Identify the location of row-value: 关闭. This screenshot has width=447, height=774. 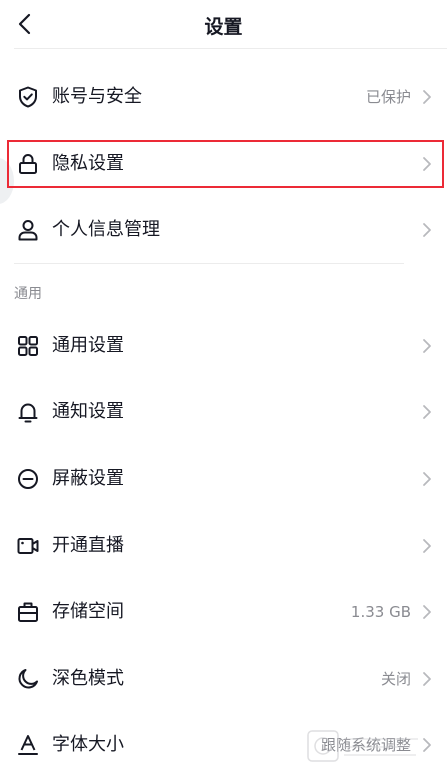
(395, 679).